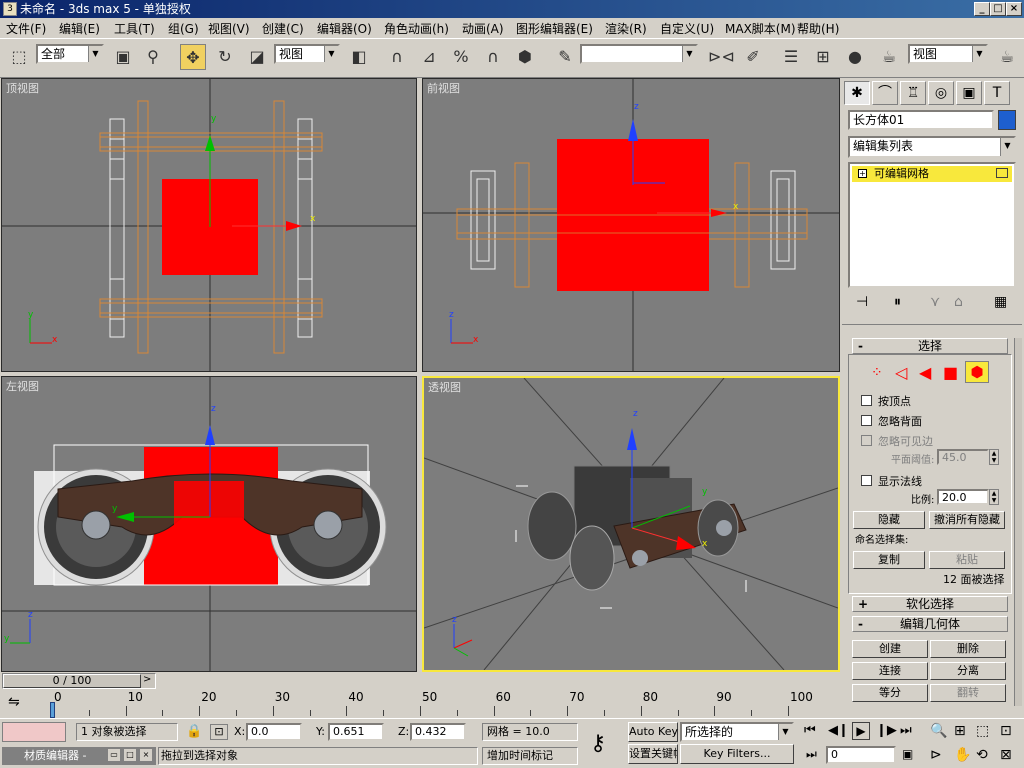 This screenshot has height=768, width=1024. I want to click on go-to-start-icon: ⏮, so click(810, 730).